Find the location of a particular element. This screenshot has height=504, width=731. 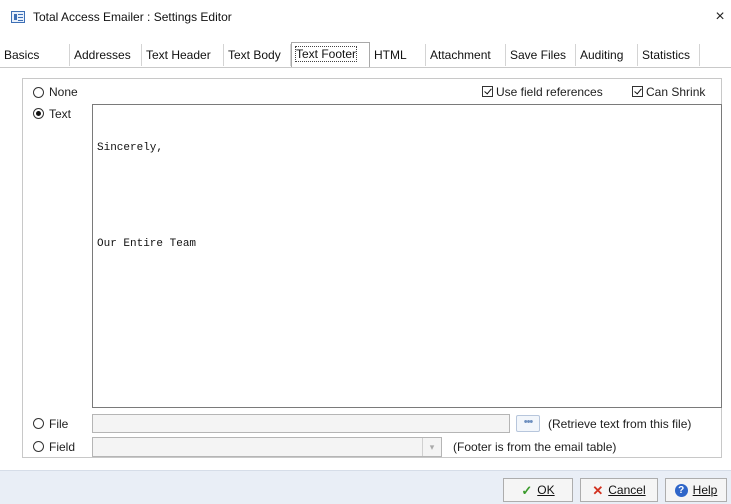

button-bar: ✓ OK ✕ Cancel ? Help is located at coordinates (365, 487).